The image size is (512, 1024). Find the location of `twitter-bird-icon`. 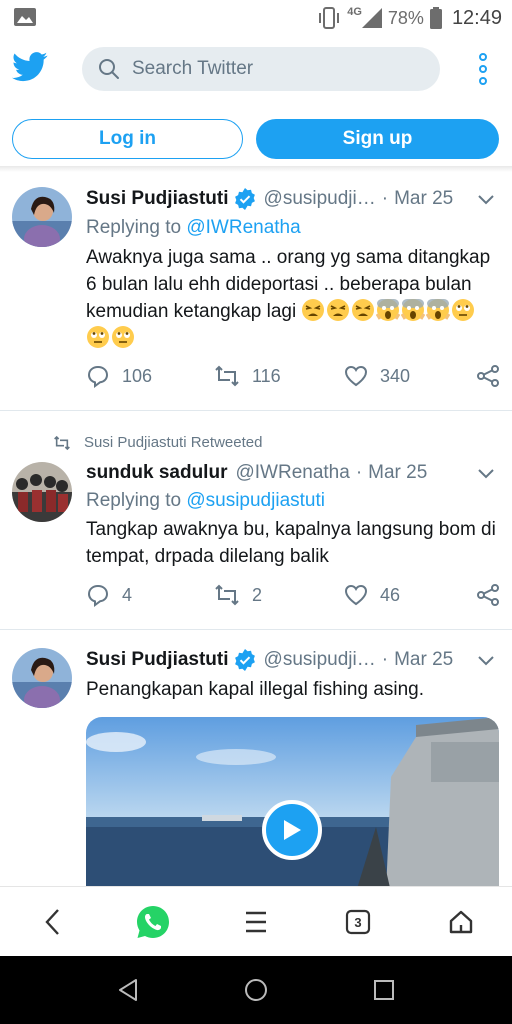

twitter-bird-icon is located at coordinates (30, 67).